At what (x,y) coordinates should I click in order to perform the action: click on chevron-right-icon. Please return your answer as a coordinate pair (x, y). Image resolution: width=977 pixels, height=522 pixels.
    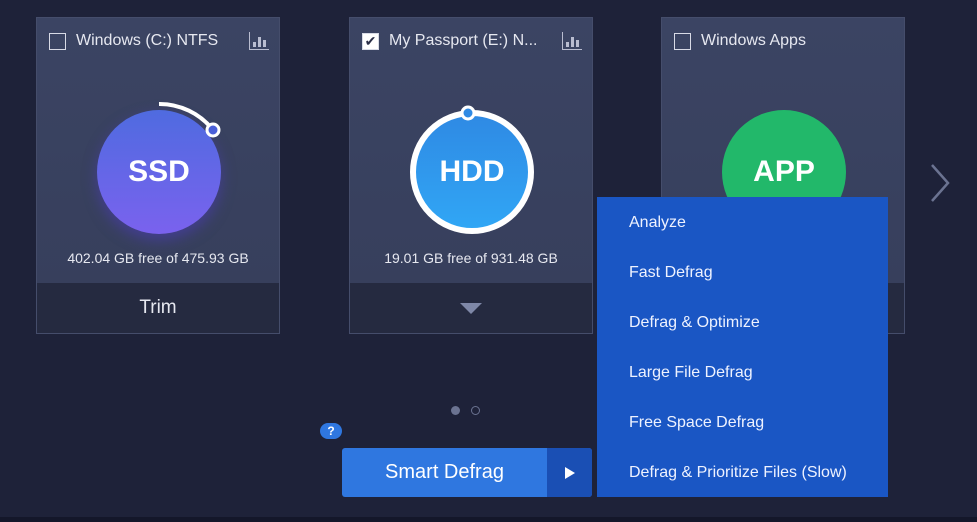
    Looking at the image, I should click on (940, 183).